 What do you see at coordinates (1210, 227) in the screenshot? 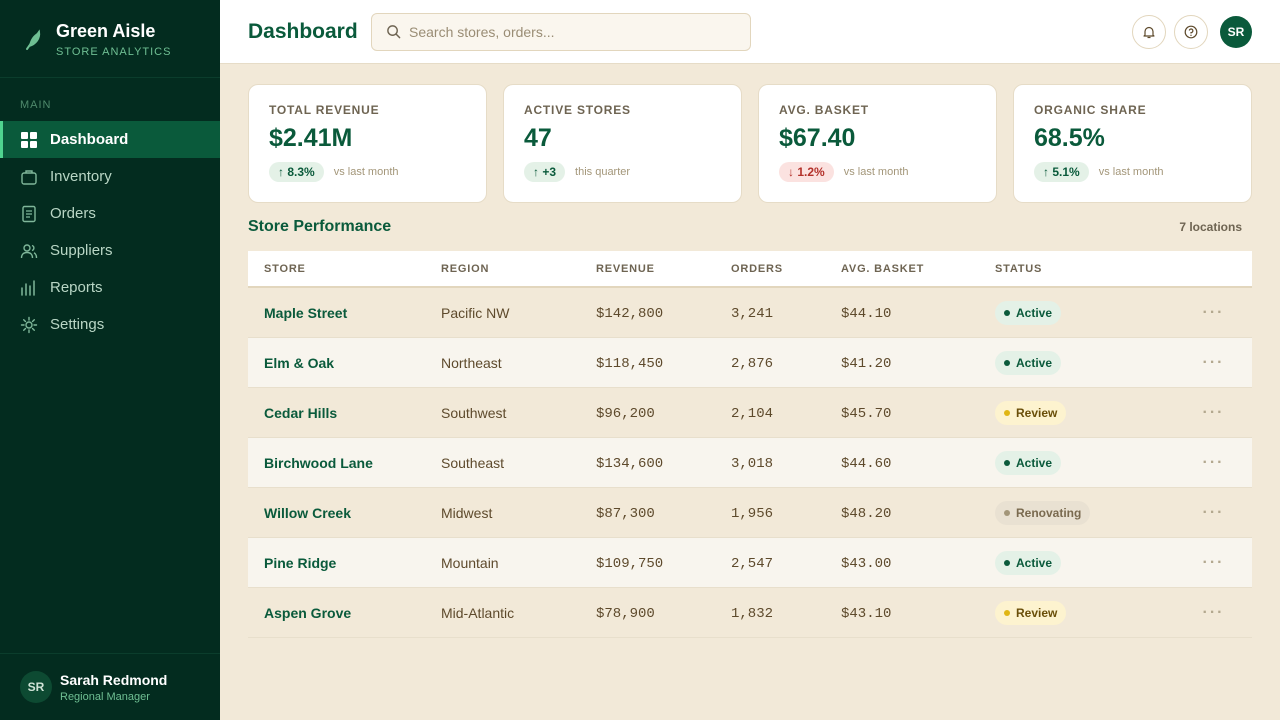
I see `location-count: 7 locations` at bounding box center [1210, 227].